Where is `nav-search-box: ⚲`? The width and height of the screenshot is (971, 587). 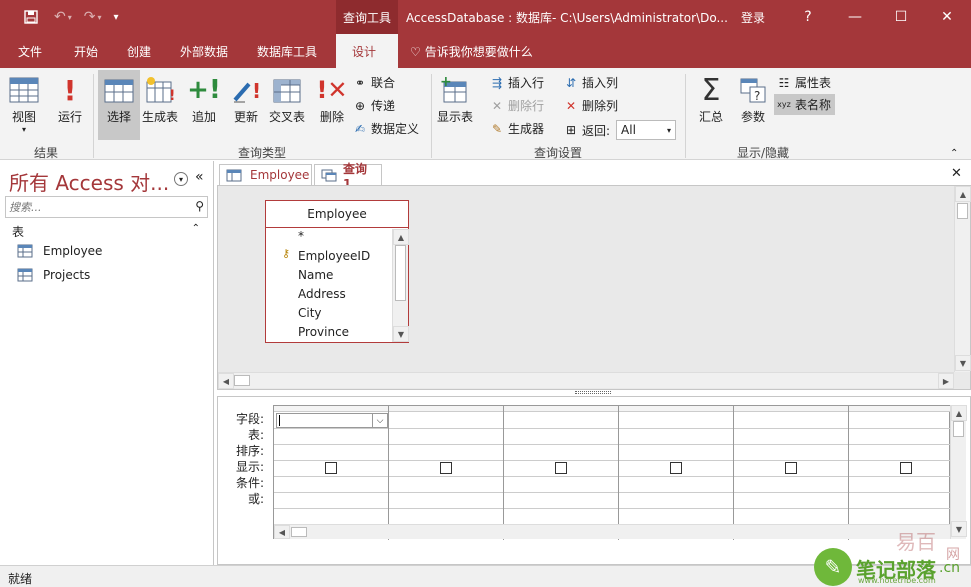 nav-search-box: ⚲ is located at coordinates (106, 207).